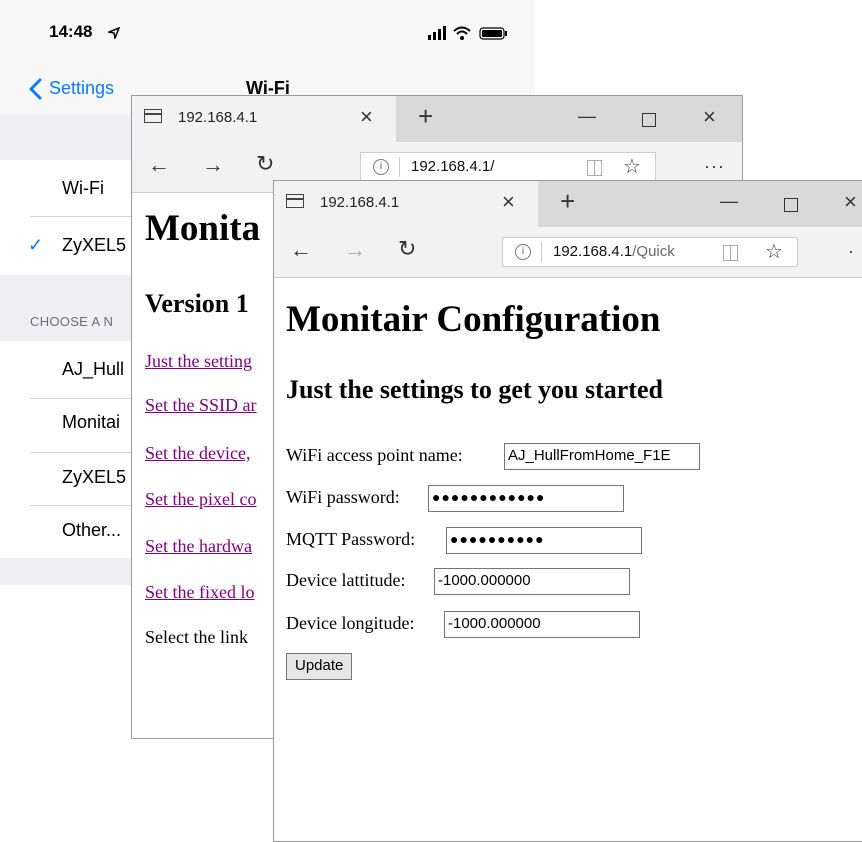  What do you see at coordinates (593, 251) in the screenshot?
I see `url-host: 192.168.4.1` at bounding box center [593, 251].